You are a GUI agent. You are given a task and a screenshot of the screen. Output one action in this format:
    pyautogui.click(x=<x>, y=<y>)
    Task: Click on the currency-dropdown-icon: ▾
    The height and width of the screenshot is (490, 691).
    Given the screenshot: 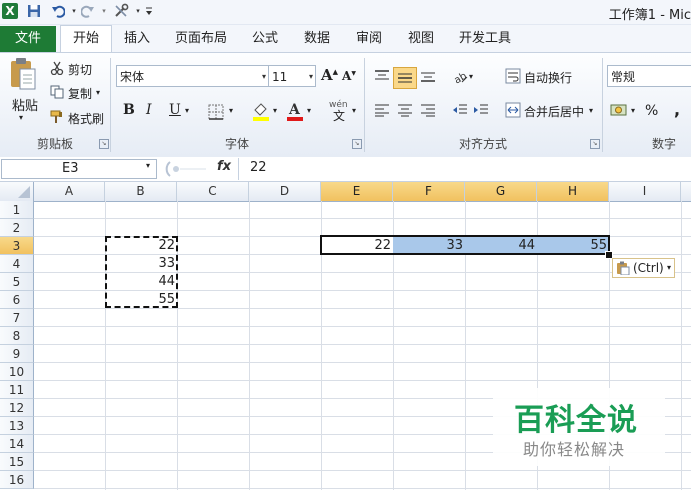 What is the action you would take?
    pyautogui.click(x=633, y=110)
    